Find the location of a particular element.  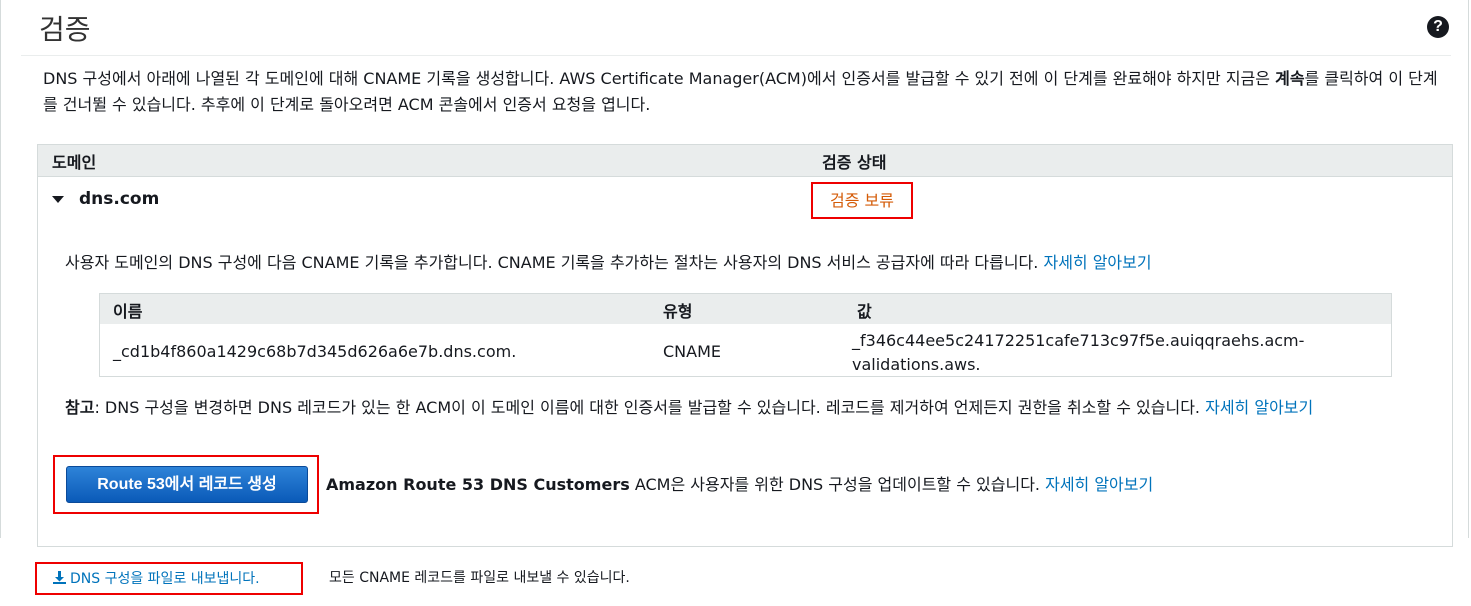

page-title: 검증 is located at coordinates (65, 29).